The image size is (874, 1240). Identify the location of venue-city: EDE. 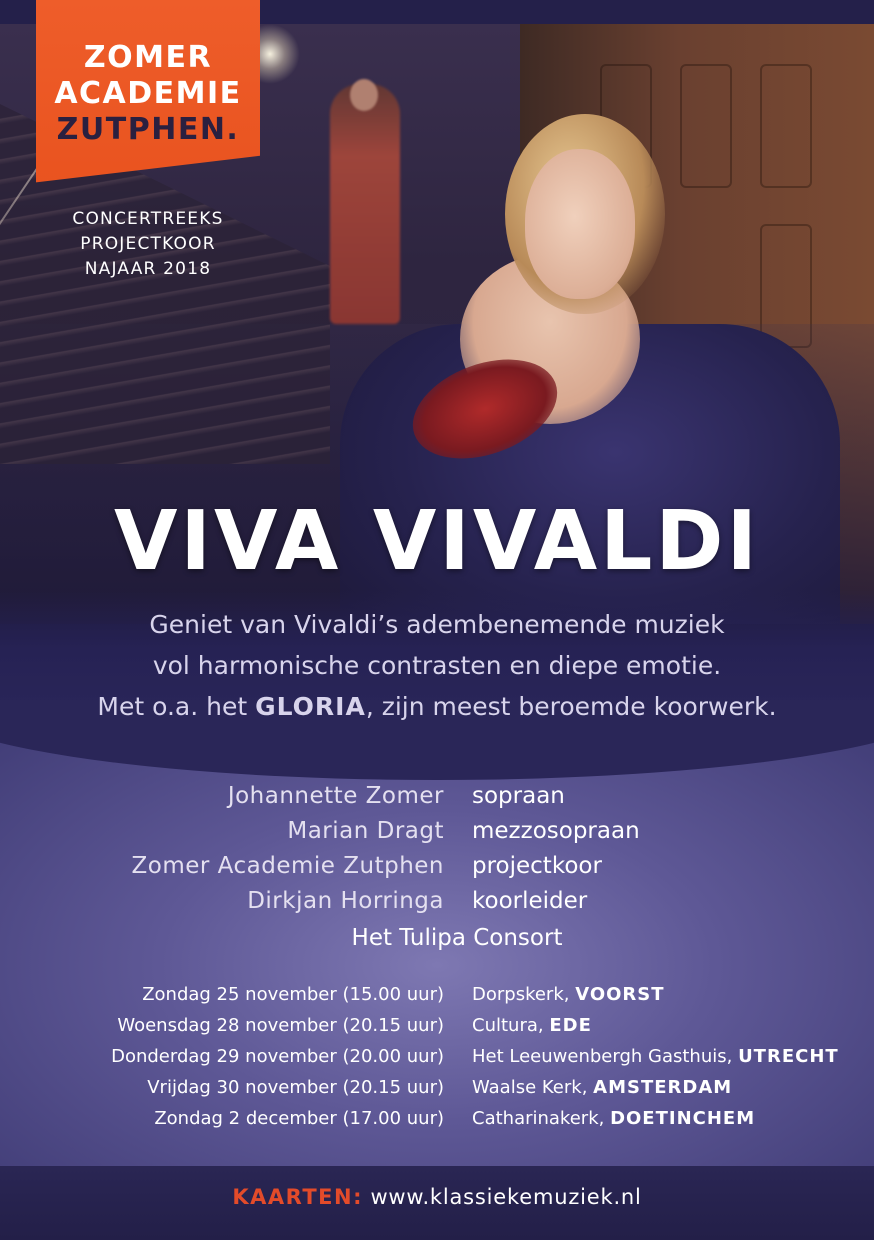
(570, 1025).